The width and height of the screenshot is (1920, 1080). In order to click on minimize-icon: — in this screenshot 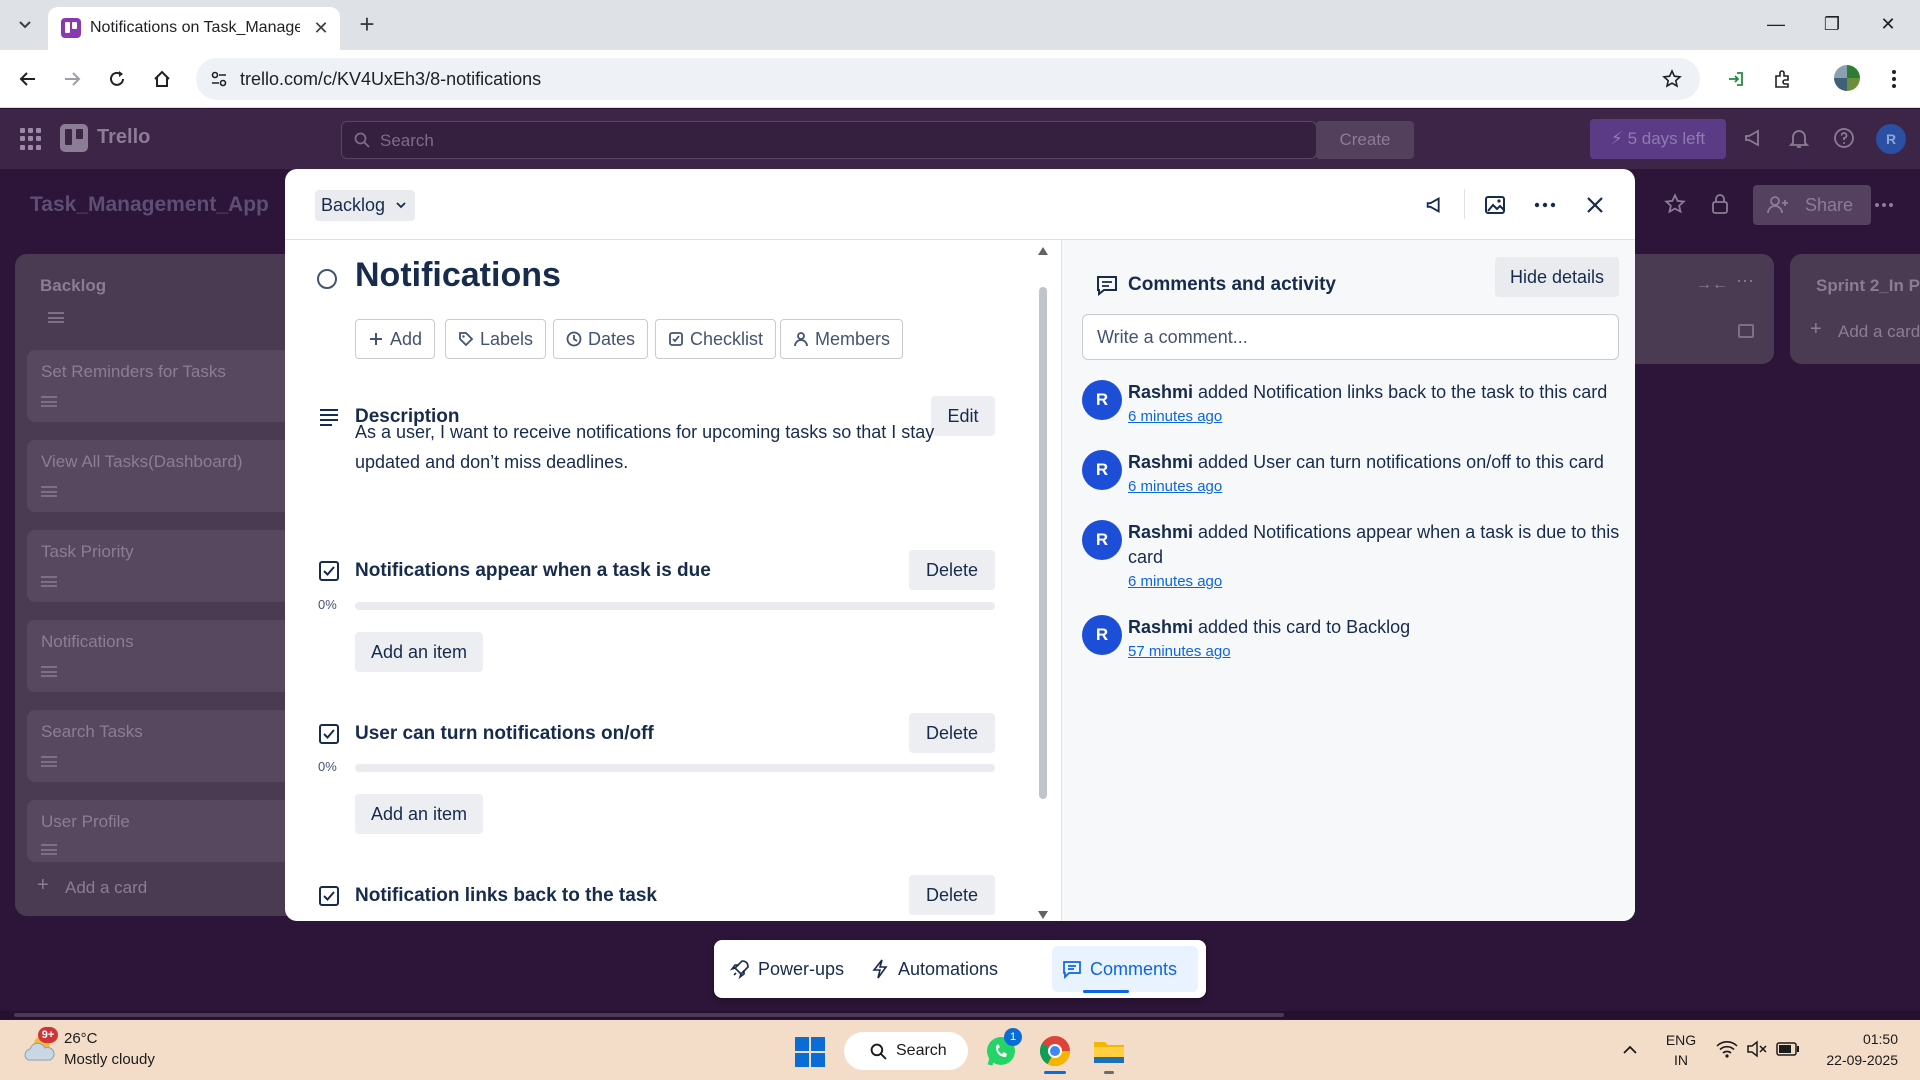, I will do `click(1776, 24)`.